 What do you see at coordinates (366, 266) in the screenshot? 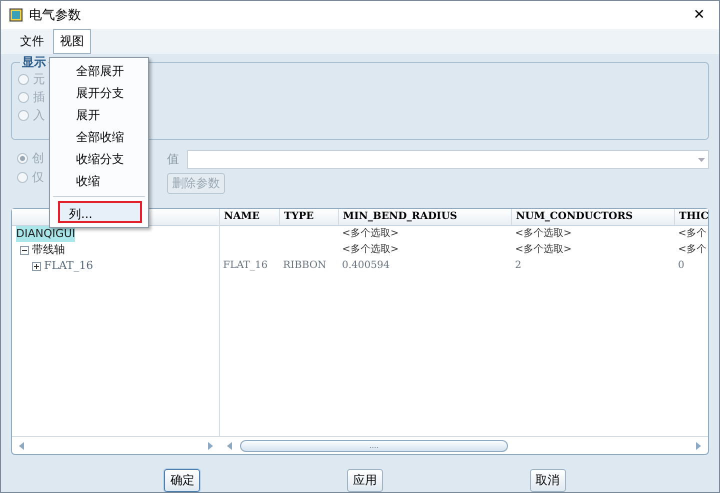
I see `table-cell-text: 0.400594` at bounding box center [366, 266].